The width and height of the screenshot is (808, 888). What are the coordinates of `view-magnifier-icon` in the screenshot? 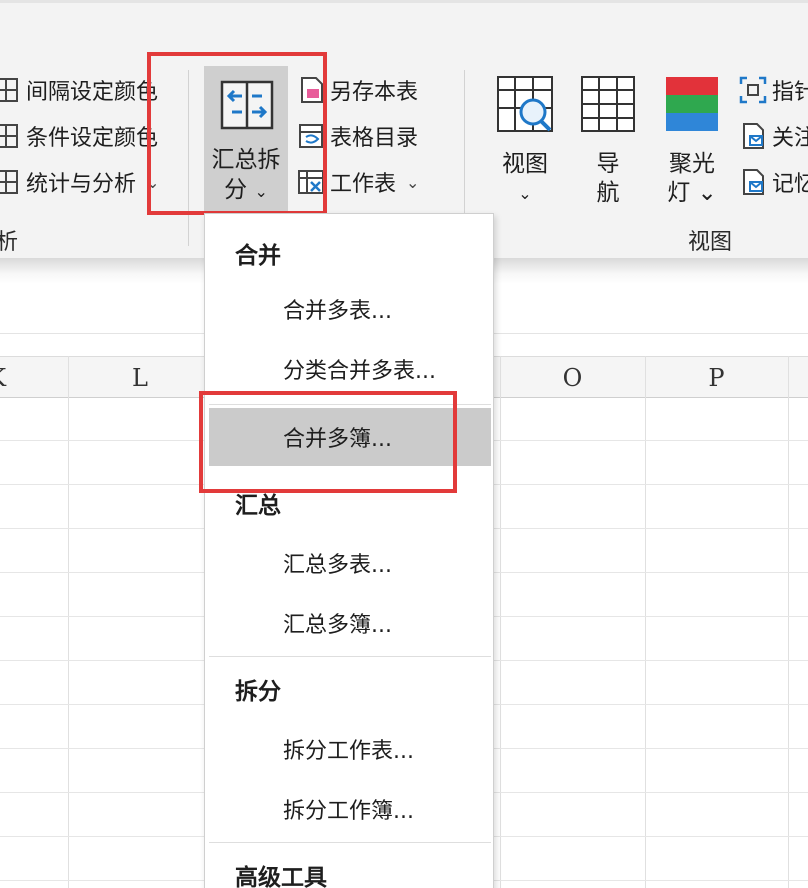 It's located at (525, 104).